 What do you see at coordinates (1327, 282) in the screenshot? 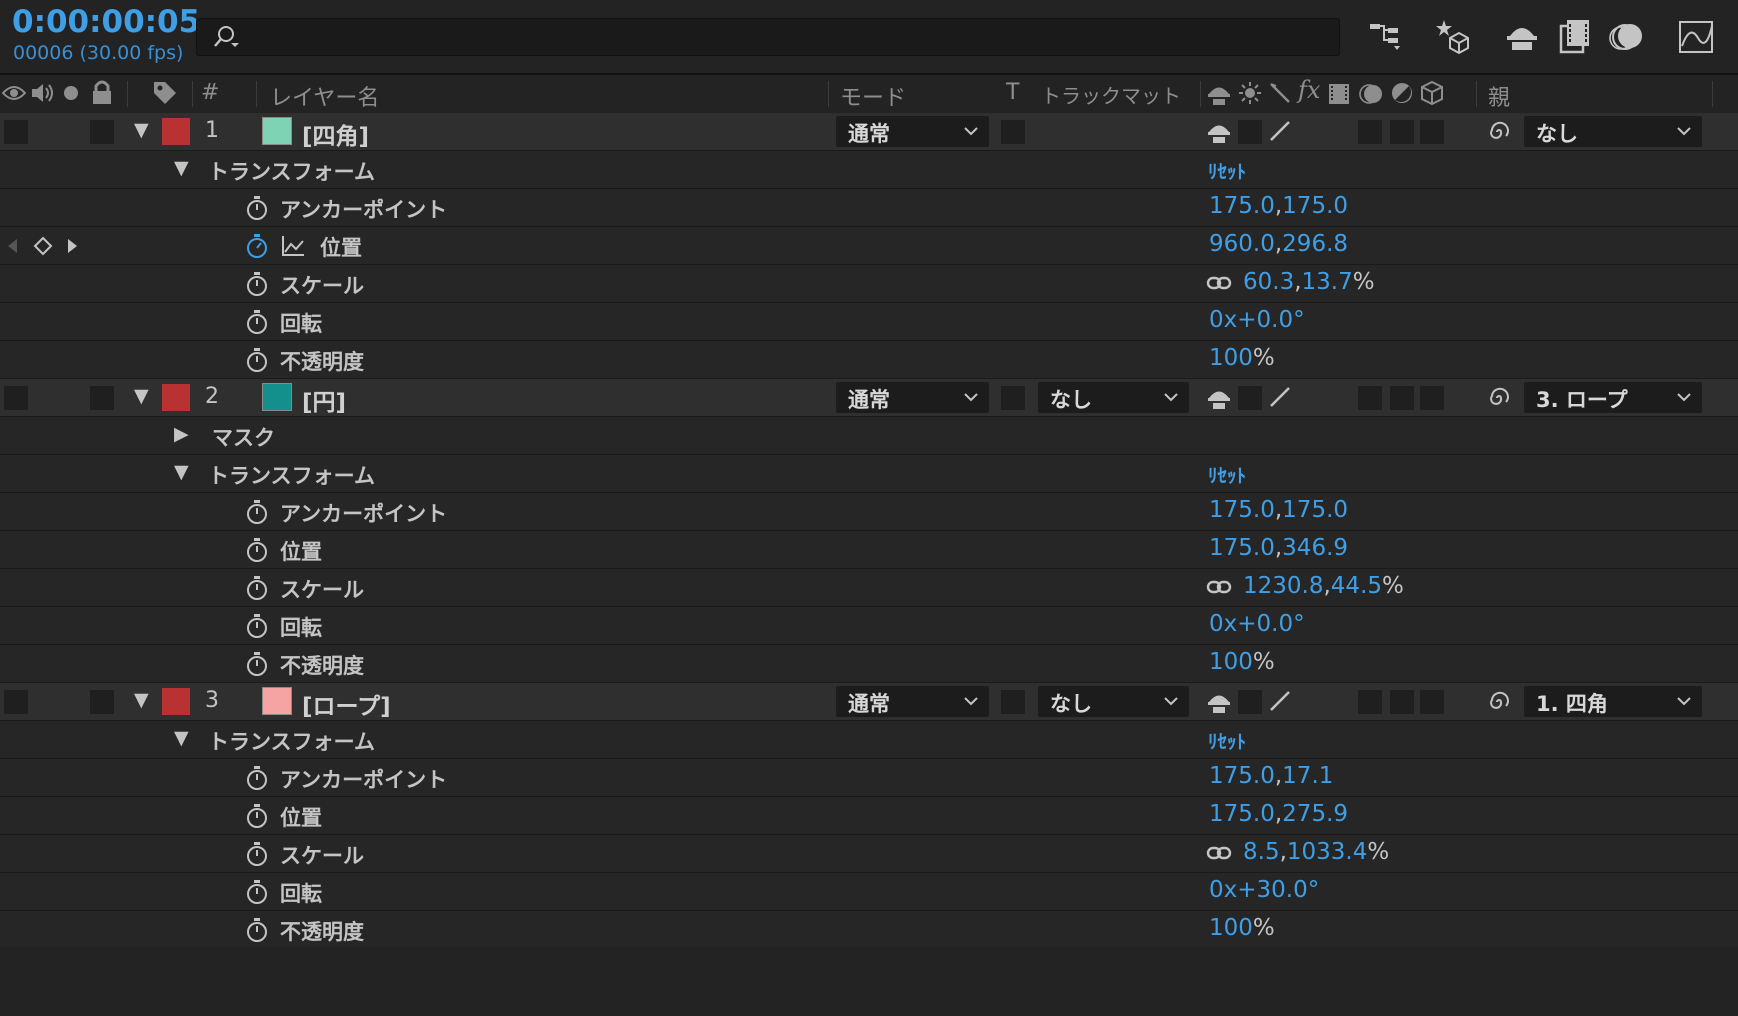
I see `value-y: 13.7` at bounding box center [1327, 282].